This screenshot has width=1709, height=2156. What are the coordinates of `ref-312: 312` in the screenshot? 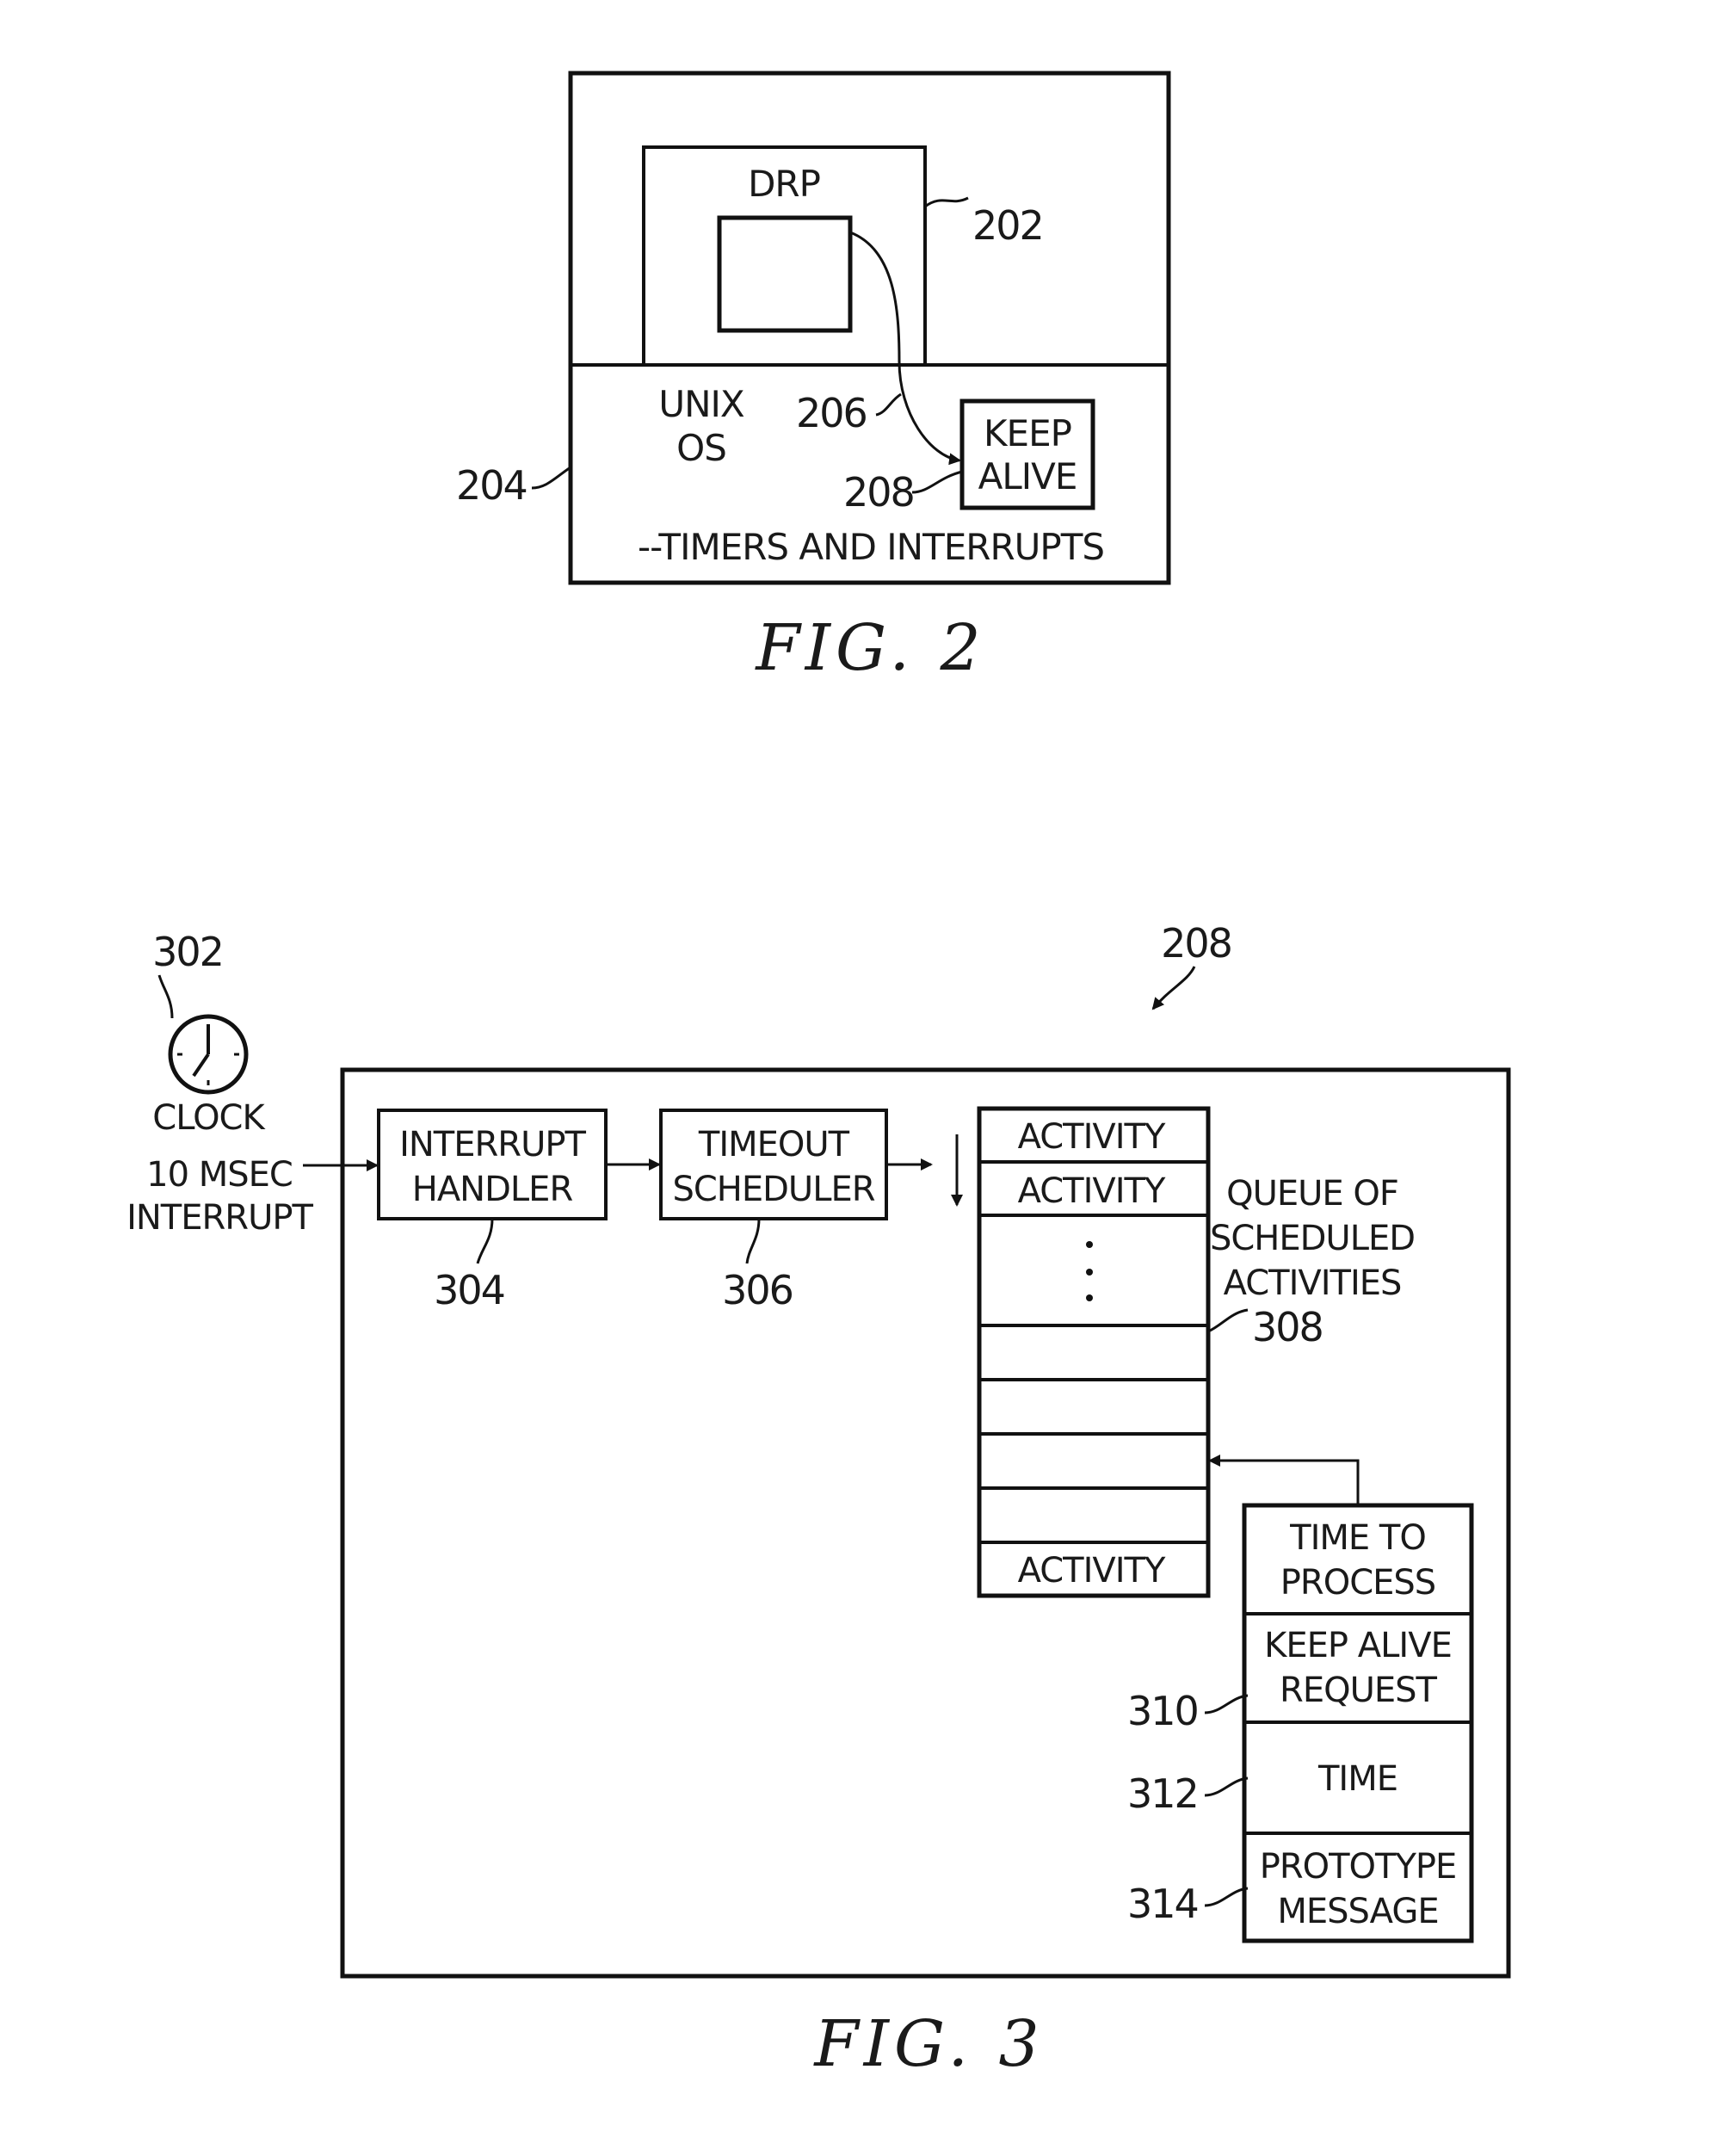 It's located at (1162, 1794).